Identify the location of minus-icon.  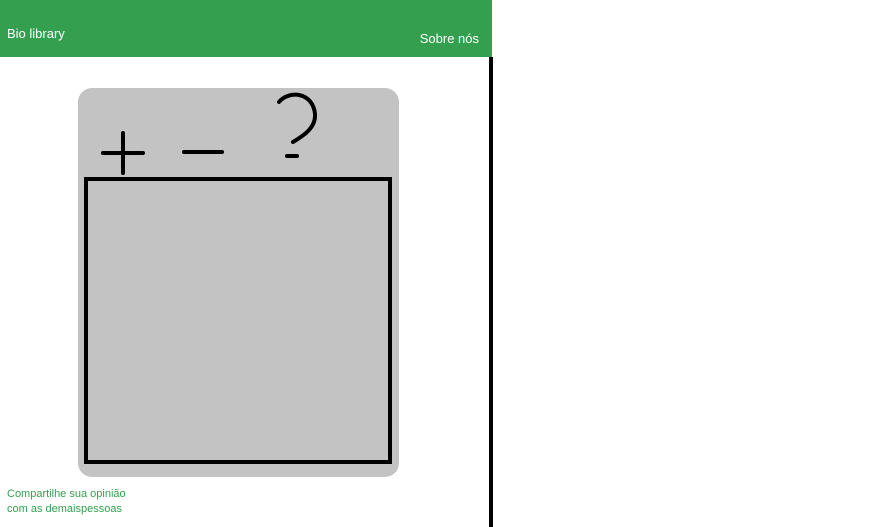
(203, 152).